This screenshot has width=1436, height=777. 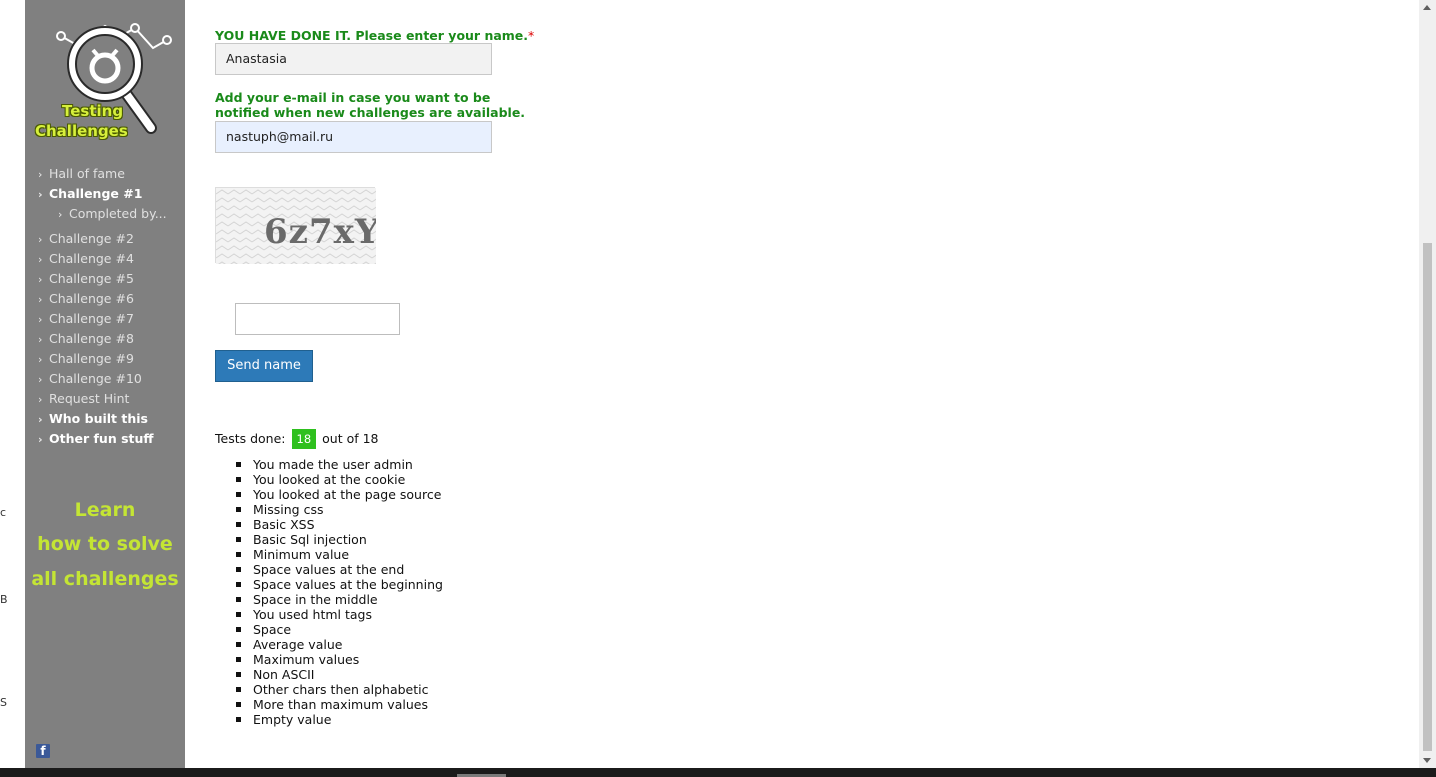 What do you see at coordinates (3, 702) in the screenshot?
I see `background-text-fragment: S` at bounding box center [3, 702].